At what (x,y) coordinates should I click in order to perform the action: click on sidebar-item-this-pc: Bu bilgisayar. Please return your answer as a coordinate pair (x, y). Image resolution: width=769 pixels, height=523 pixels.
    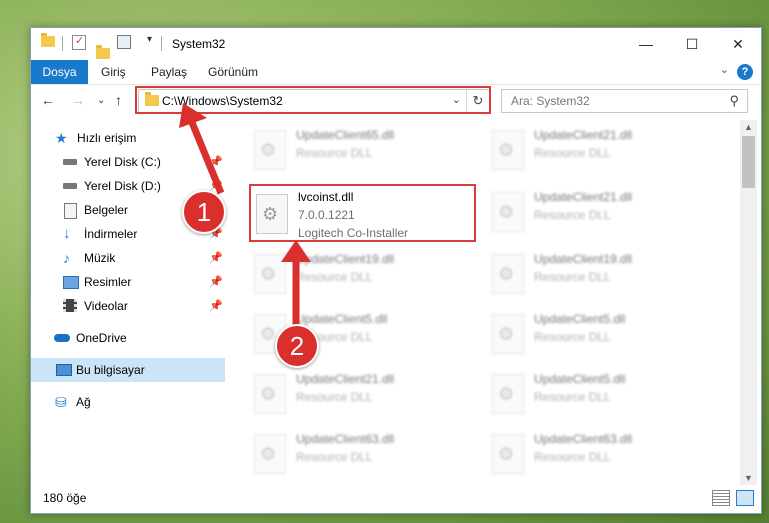
    Looking at the image, I should click on (128, 370).